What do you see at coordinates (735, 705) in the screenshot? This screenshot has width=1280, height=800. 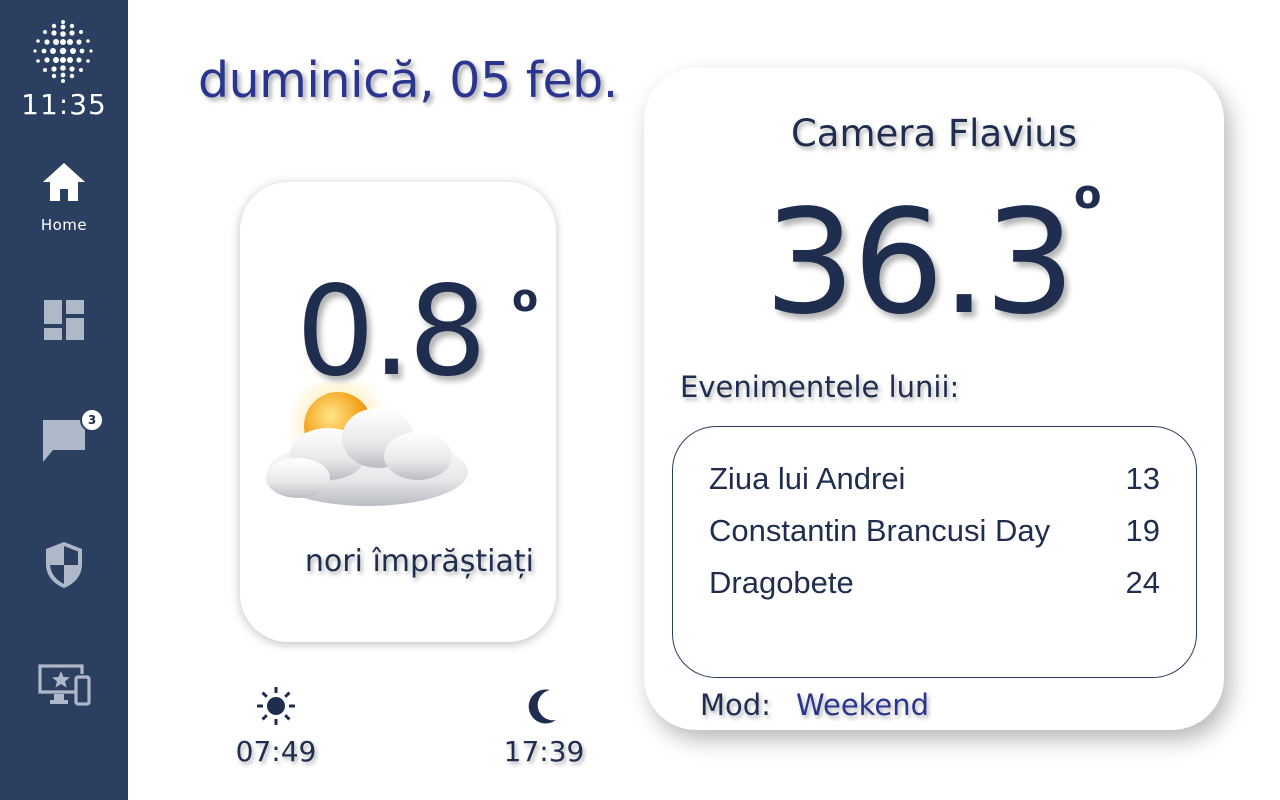 I see `mode-label: Mod:` at bounding box center [735, 705].